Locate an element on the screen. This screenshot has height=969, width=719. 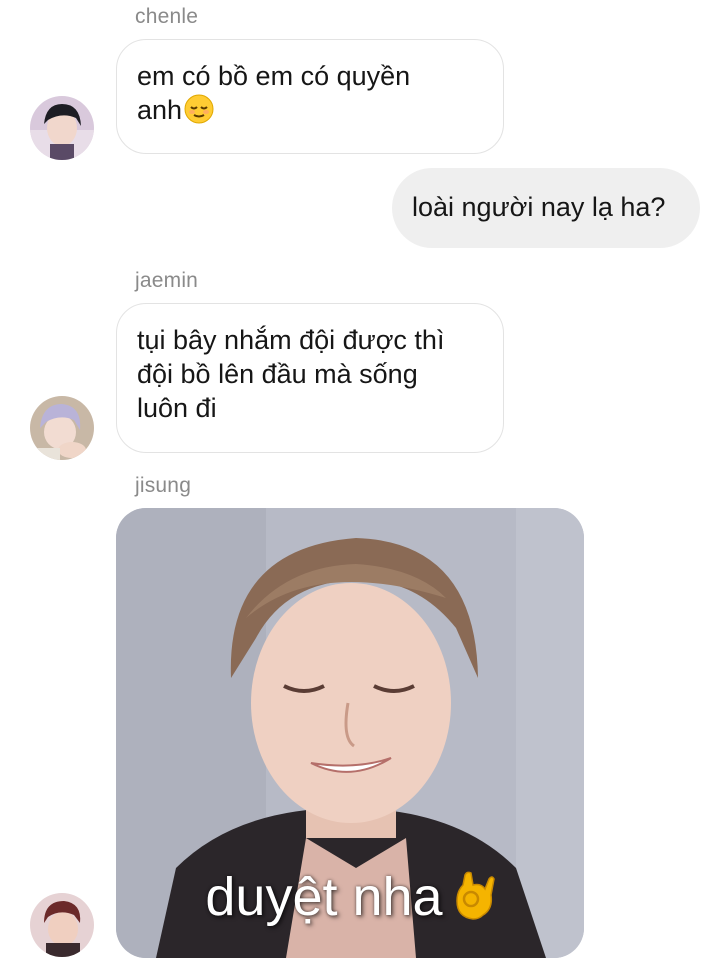
message-text-line: em có bồ em có quyền is located at coordinates (274, 76).